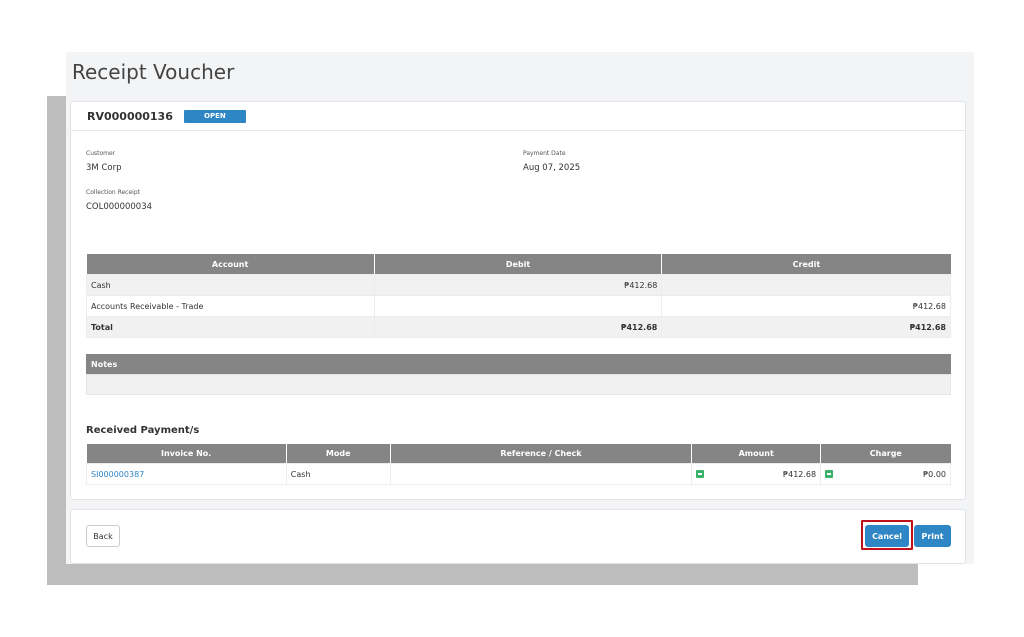  What do you see at coordinates (541, 474) in the screenshot?
I see `reference-cell` at bounding box center [541, 474].